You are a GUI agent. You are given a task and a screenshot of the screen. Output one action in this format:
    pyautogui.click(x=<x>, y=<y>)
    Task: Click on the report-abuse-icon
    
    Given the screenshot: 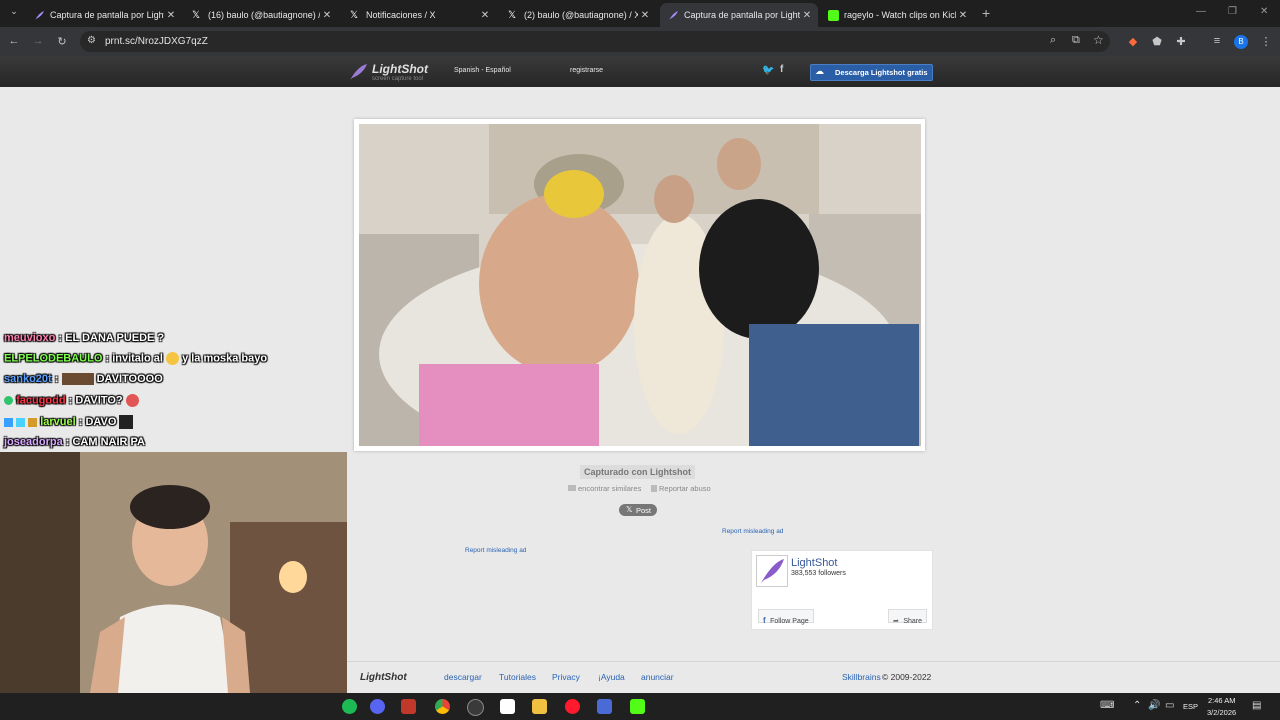 What is the action you would take?
    pyautogui.click(x=654, y=488)
    